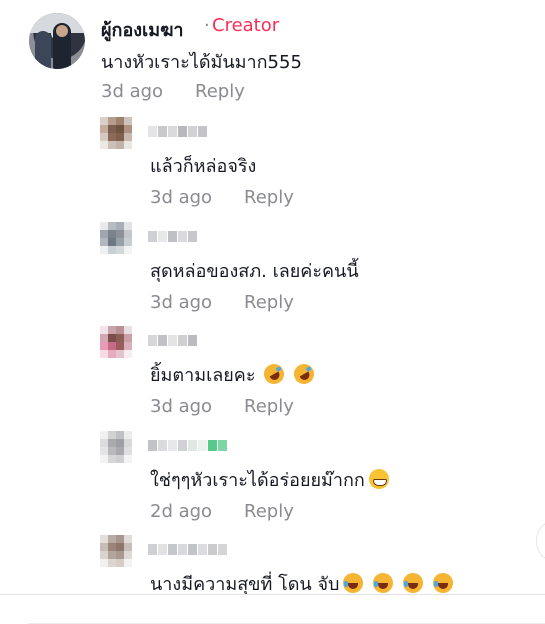  Describe the element at coordinates (245, 584) in the screenshot. I see `reply-text-content: นางมีความสุขที่ โดน จับ` at that location.